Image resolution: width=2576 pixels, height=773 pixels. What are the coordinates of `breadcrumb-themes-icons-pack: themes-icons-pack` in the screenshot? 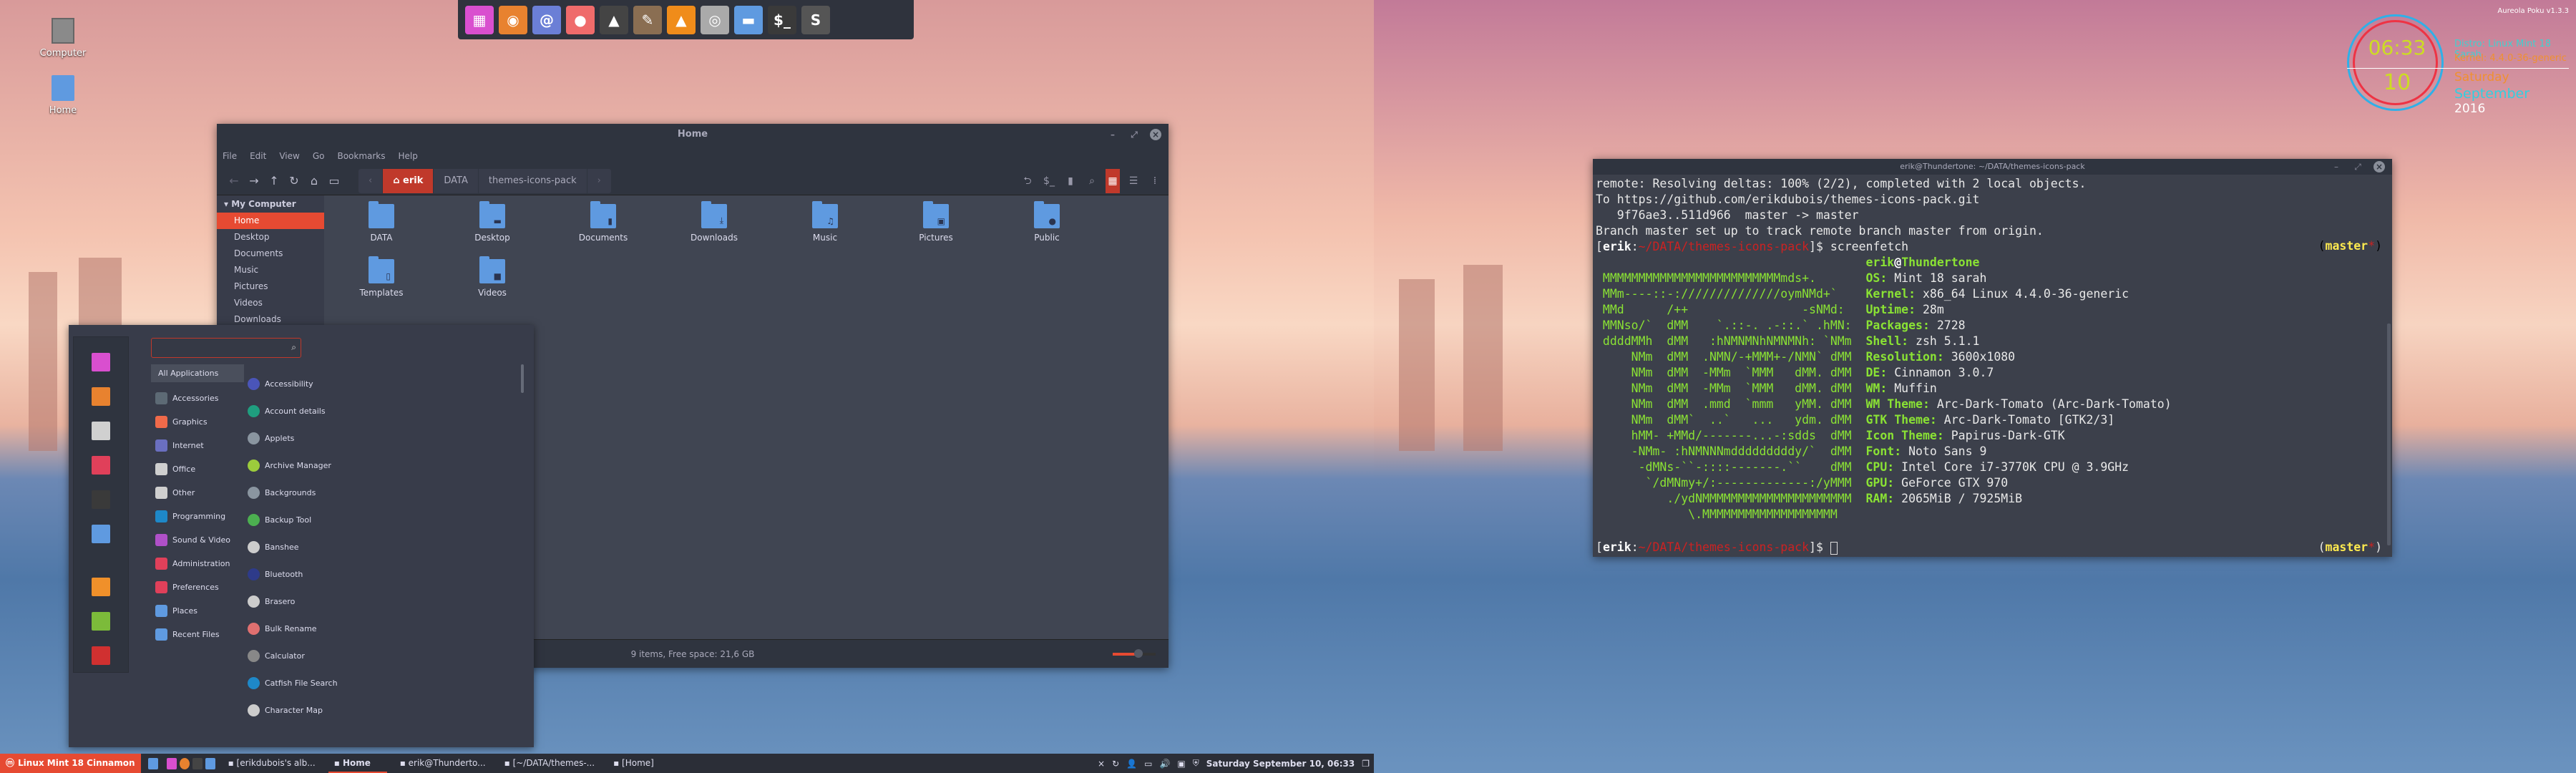 It's located at (533, 180).